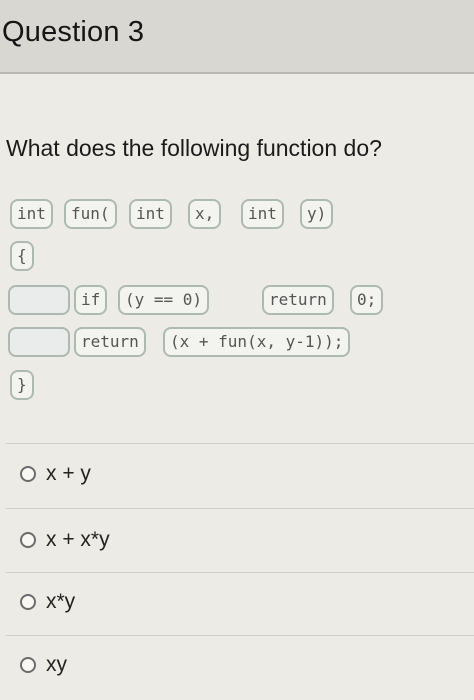 This screenshot has width=474, height=700. What do you see at coordinates (22, 385) in the screenshot?
I see `code-close-brace: }` at bounding box center [22, 385].